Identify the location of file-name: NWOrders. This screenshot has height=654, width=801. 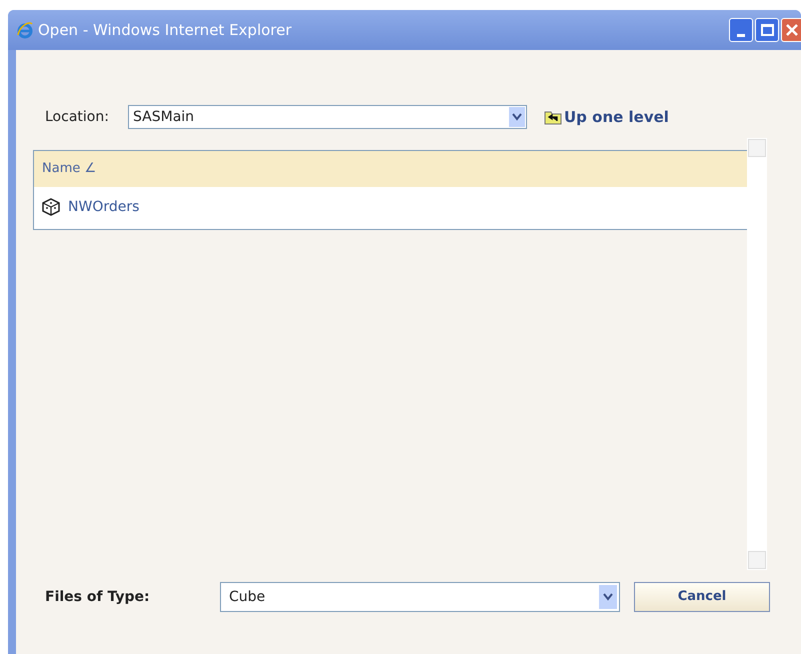
(104, 207).